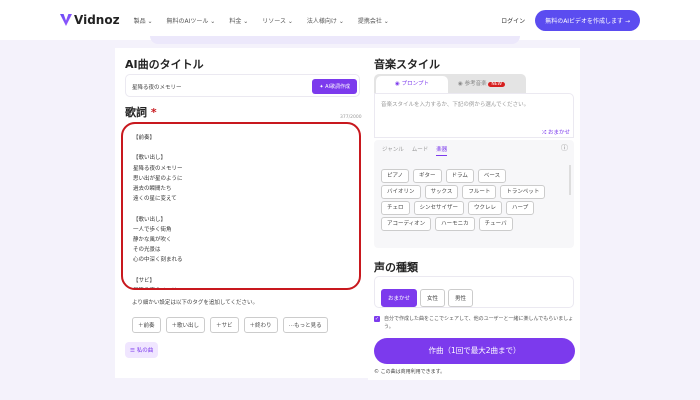  I want to click on create-video-button: 無料のAIビデオを作成します →, so click(587, 20).